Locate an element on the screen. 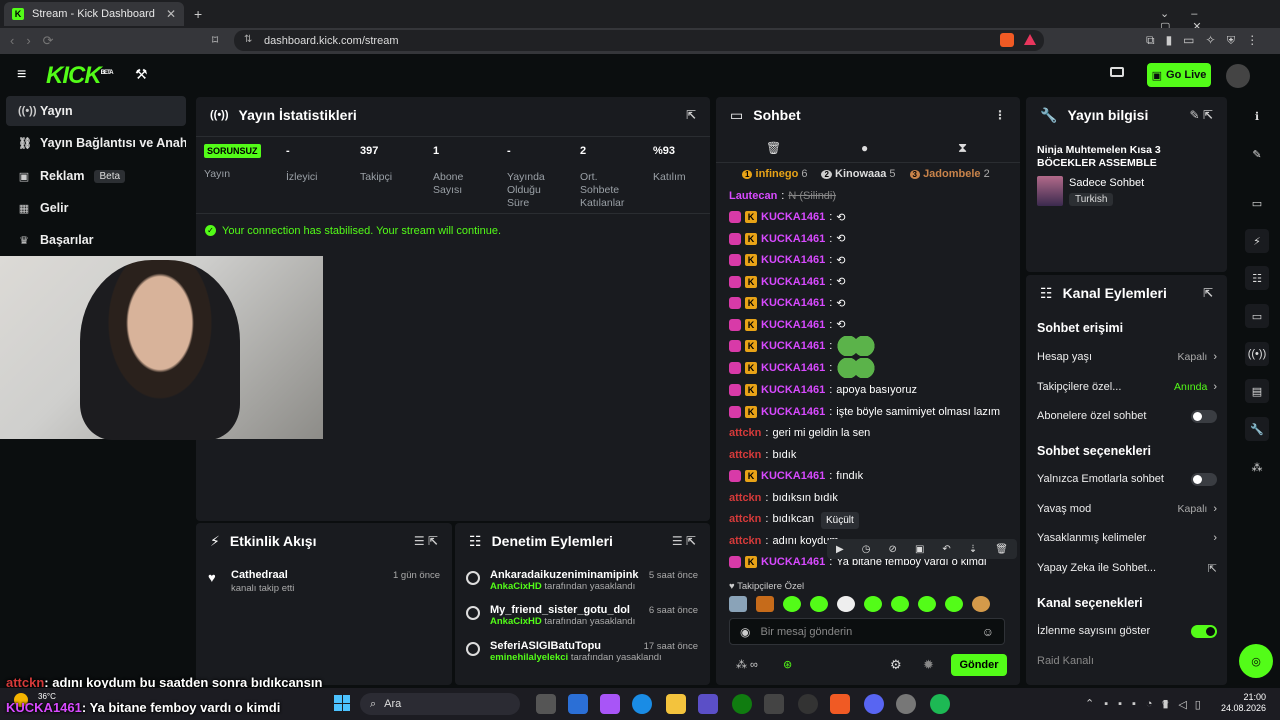 The image size is (1280, 720). pen-icon: ✎ is located at coordinates (1257, 154).